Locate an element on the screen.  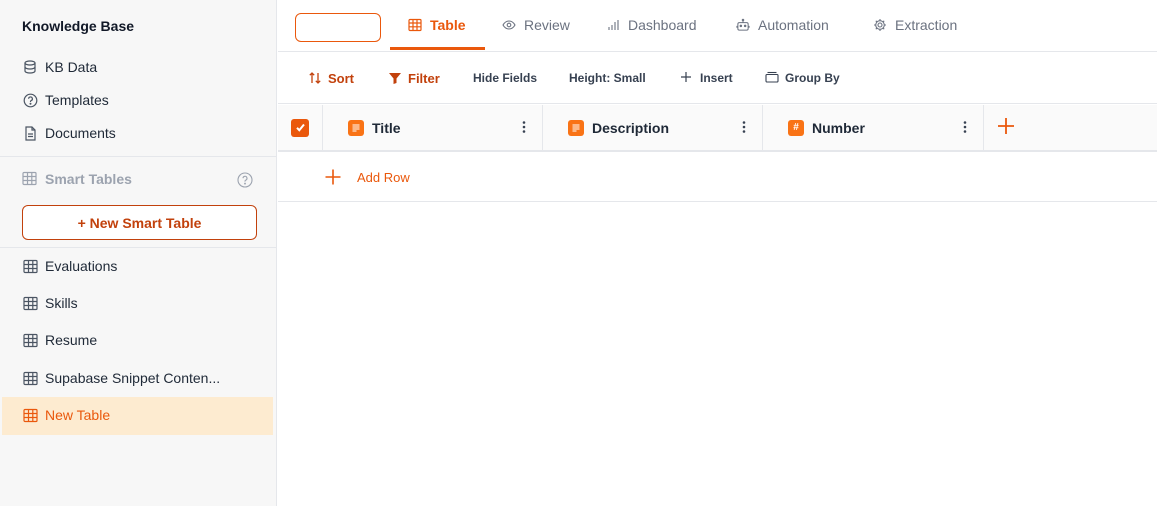
filter-label: Filter is located at coordinates (424, 78).